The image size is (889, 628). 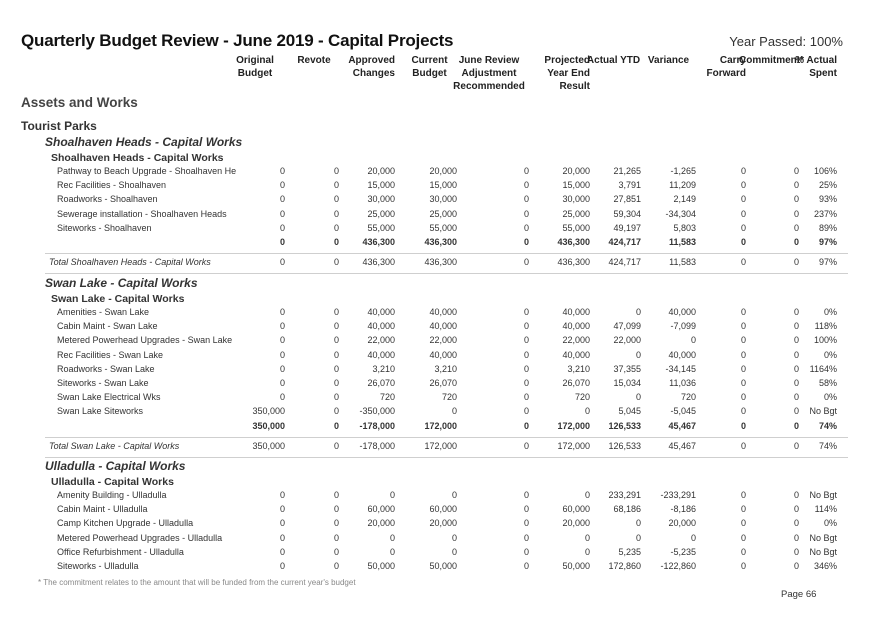 What do you see at coordinates (140, 537) in the screenshot?
I see `row-label: Metered Powerhead Upgrades - Ulladulla` at bounding box center [140, 537].